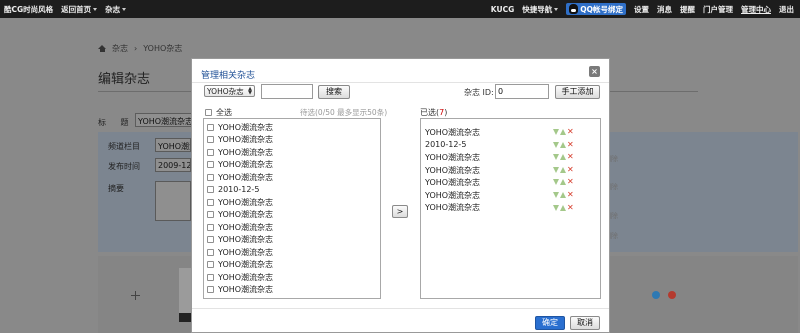  Describe the element at coordinates (574, 9) in the screenshot. I see `qq-penguin-icon` at that location.